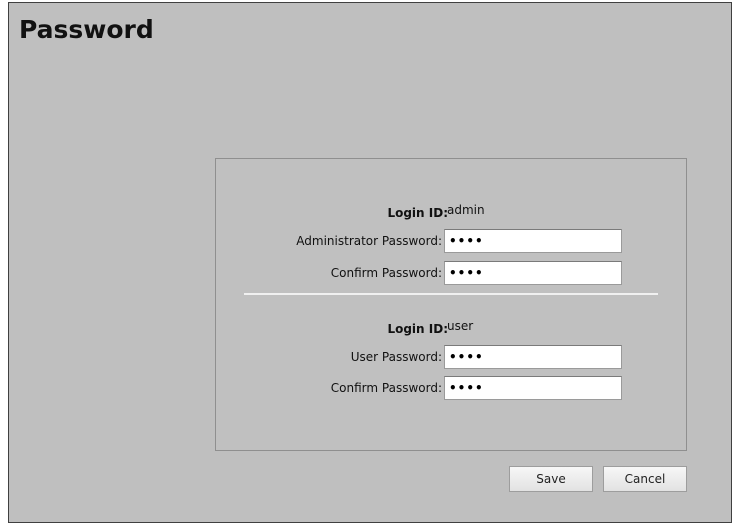 The image size is (733, 523). What do you see at coordinates (533, 241) in the screenshot?
I see `admin-password-input` at bounding box center [533, 241].